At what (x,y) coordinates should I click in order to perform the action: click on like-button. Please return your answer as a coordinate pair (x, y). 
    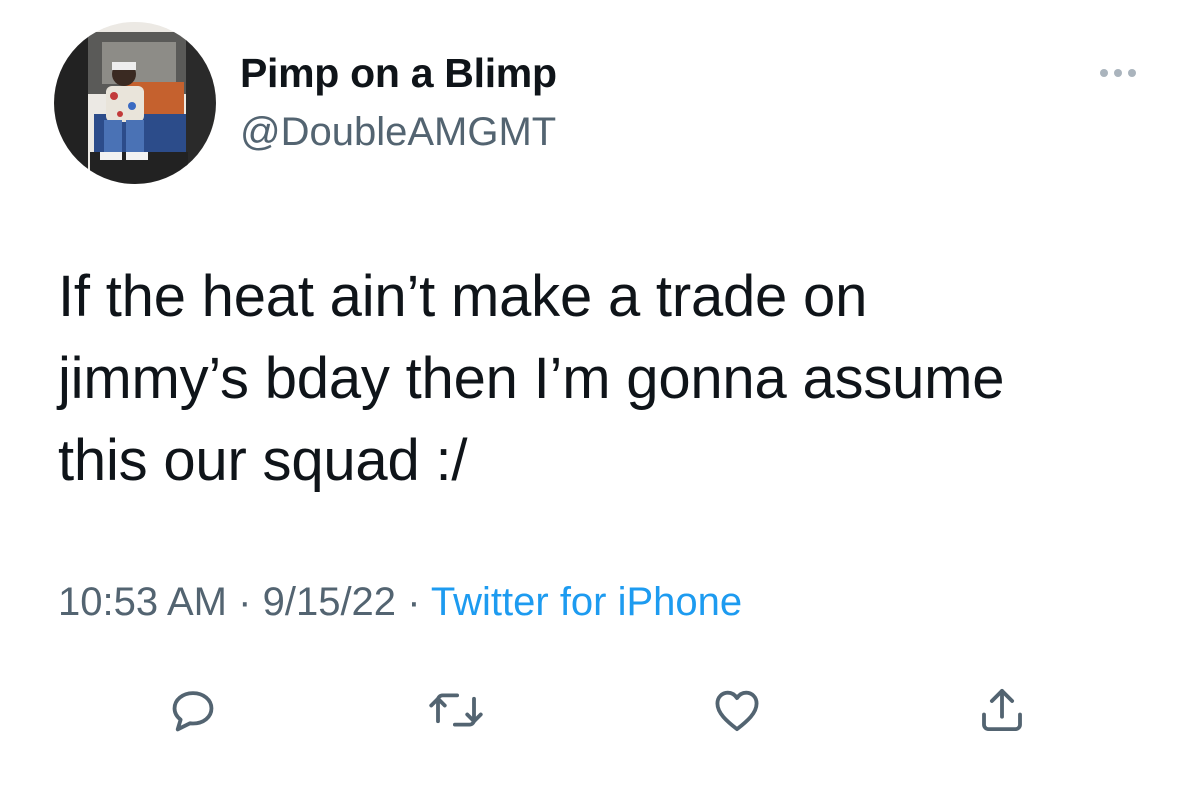
    Looking at the image, I should click on (737, 710).